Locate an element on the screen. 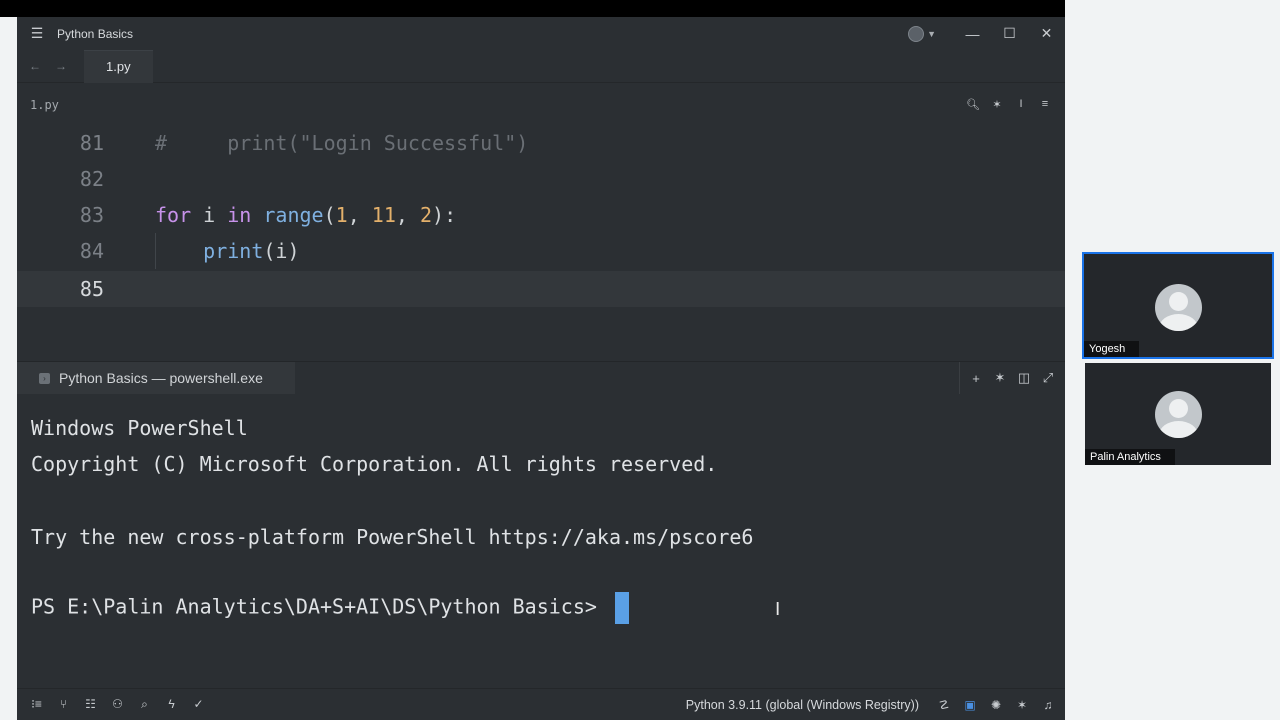 The image size is (1280, 720). line-number: 82 is located at coordinates (91, 179).